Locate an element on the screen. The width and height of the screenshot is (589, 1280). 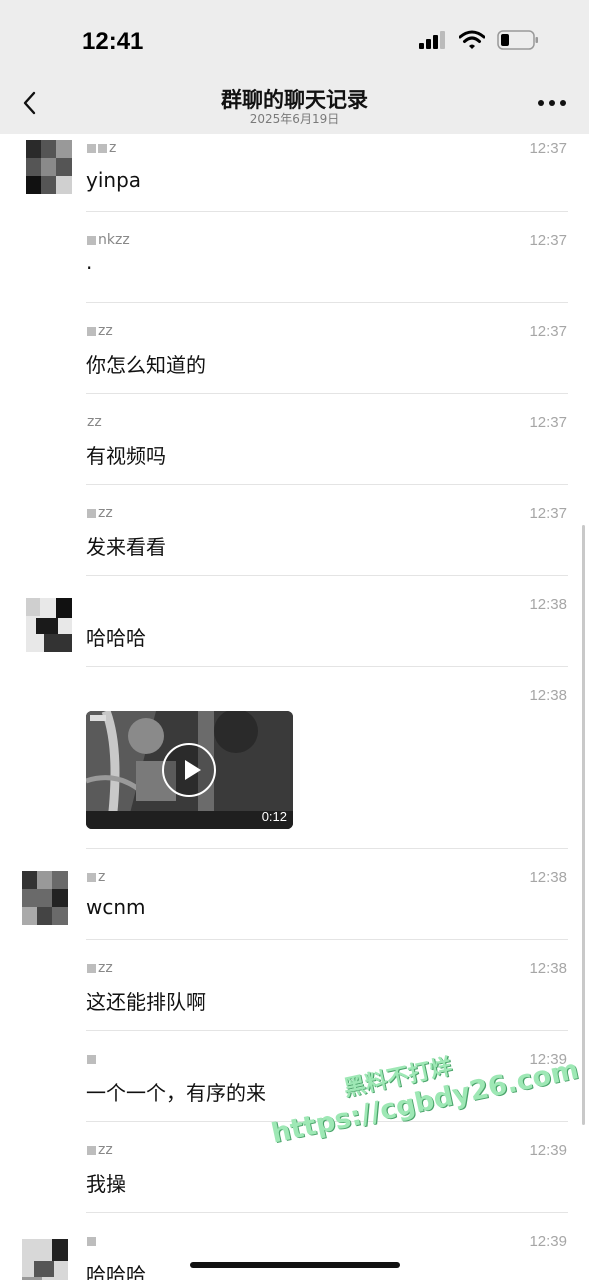
list-item: zz 12:37 你怎么知道的 is located at coordinates (294, 348).